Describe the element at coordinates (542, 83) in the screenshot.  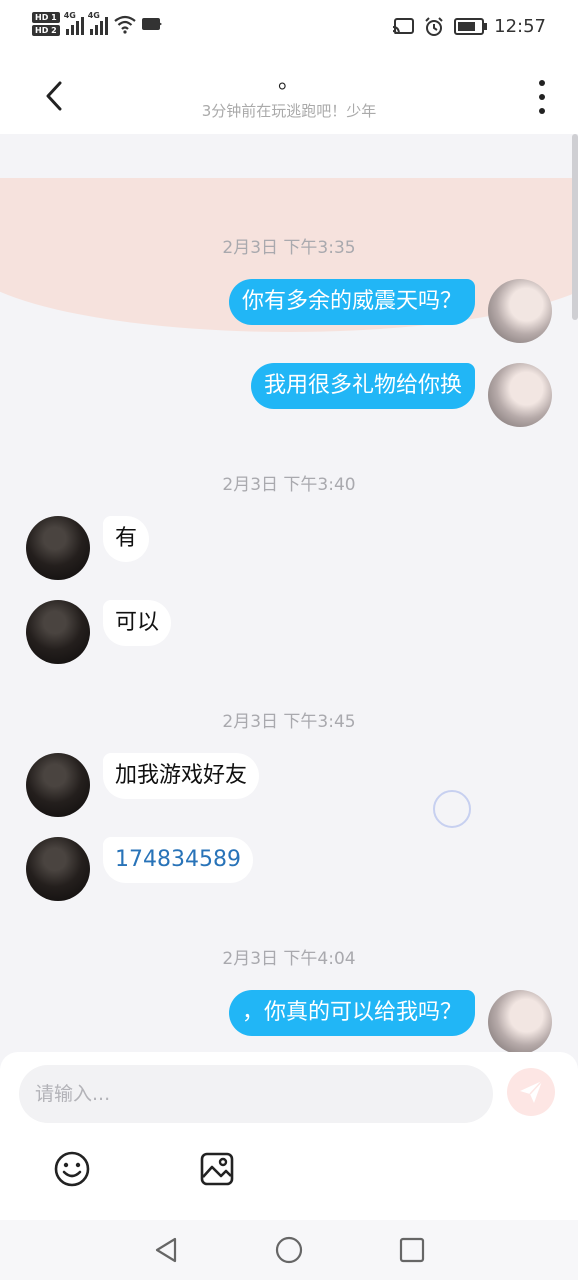
I see `more-vertical-icon` at that location.